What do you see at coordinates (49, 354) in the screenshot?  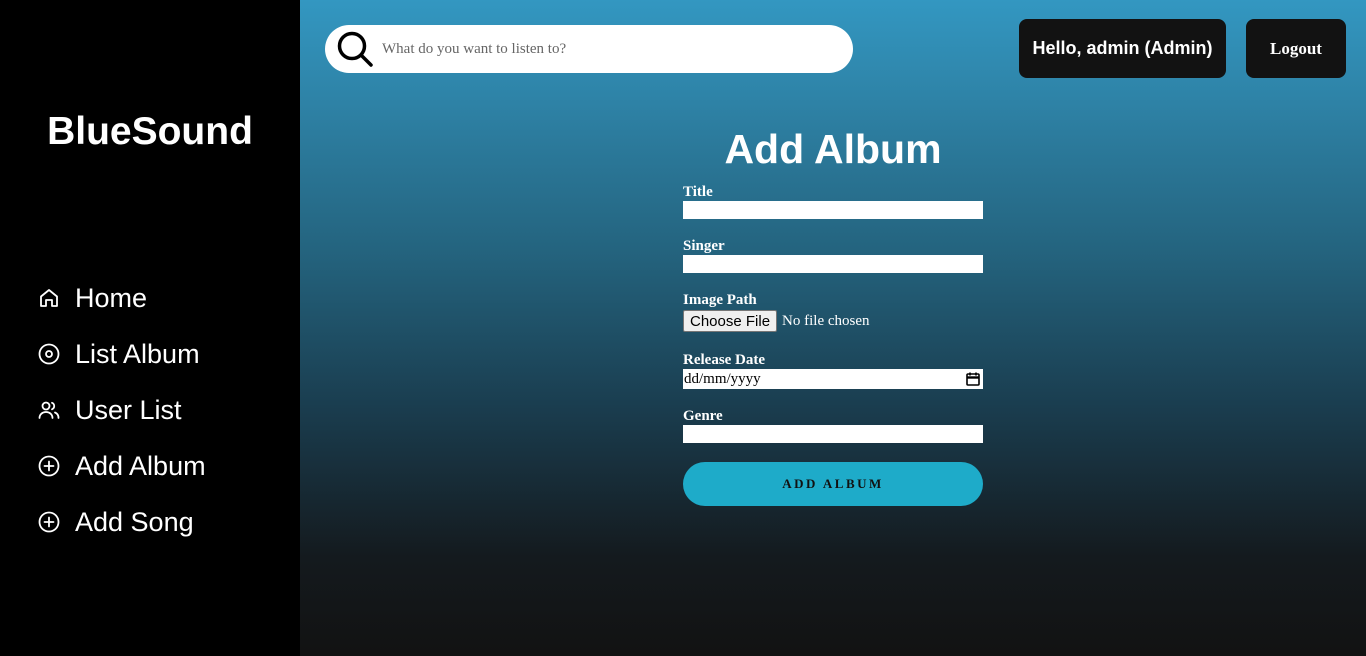 I see `disc-icon` at bounding box center [49, 354].